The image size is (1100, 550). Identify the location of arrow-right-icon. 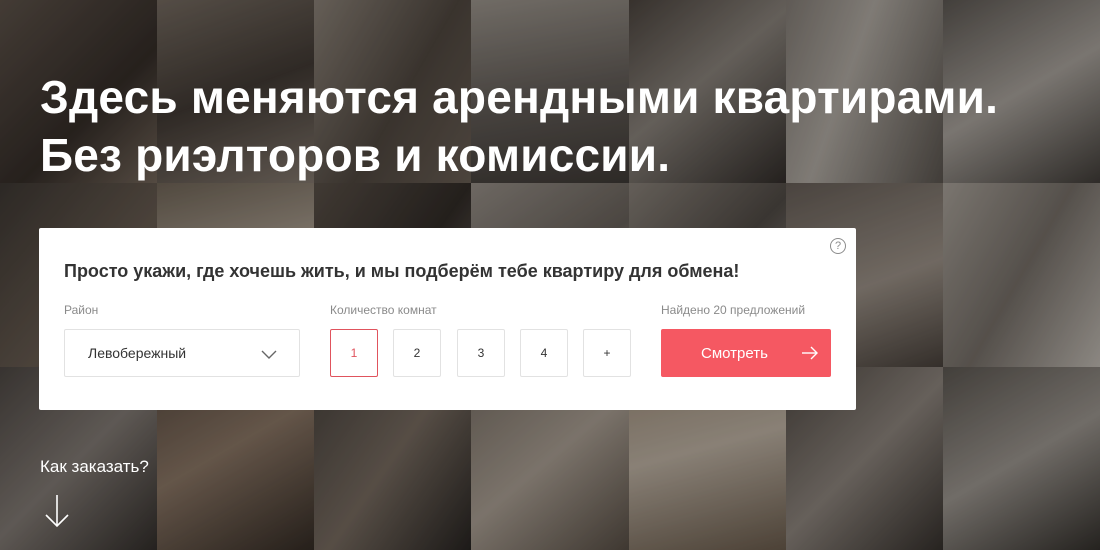
(810, 355).